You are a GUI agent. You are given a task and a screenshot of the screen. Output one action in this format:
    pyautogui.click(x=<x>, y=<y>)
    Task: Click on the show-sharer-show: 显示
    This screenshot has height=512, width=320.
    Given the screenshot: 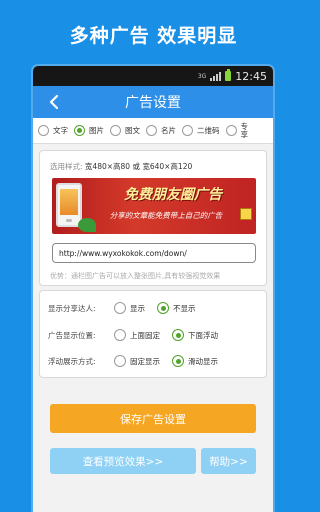 What is the action you would take?
    pyautogui.click(x=129, y=308)
    